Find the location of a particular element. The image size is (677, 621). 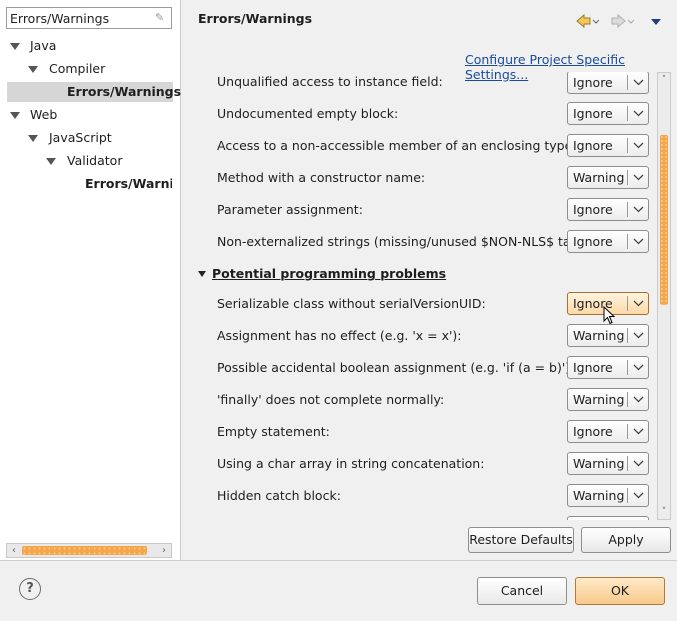

setting-combo-partial is located at coordinates (608, 518).